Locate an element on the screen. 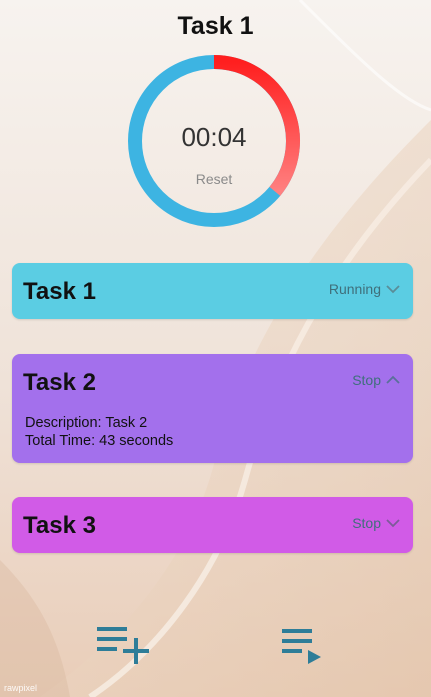  task-total-time: Total Time: 43 seconds is located at coordinates (99, 441).